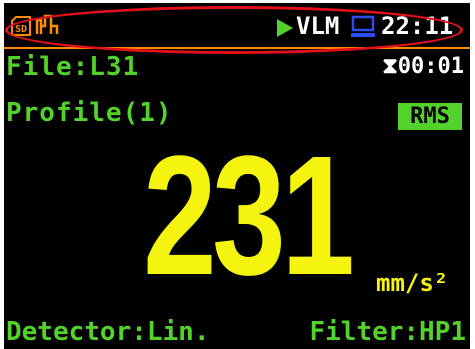  What do you see at coordinates (430, 116) in the screenshot?
I see `rms-badge: RMS` at bounding box center [430, 116].